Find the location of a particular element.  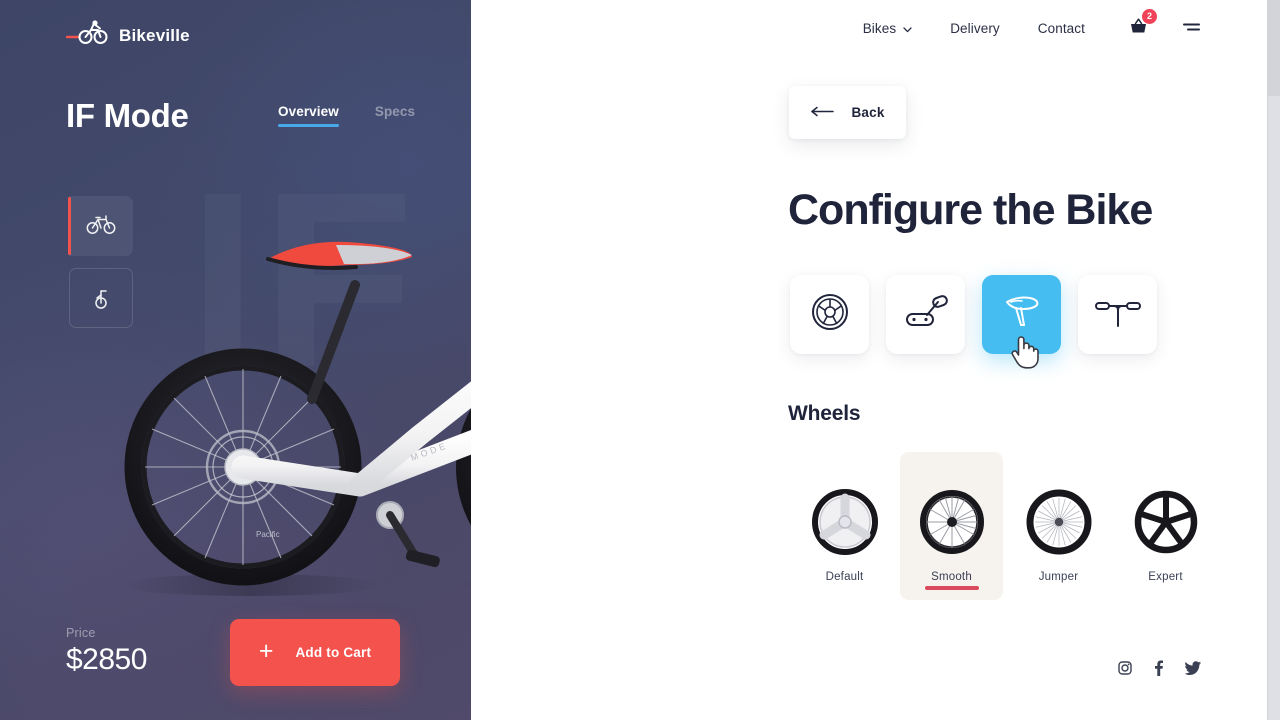

price-label: Price is located at coordinates (81, 633).